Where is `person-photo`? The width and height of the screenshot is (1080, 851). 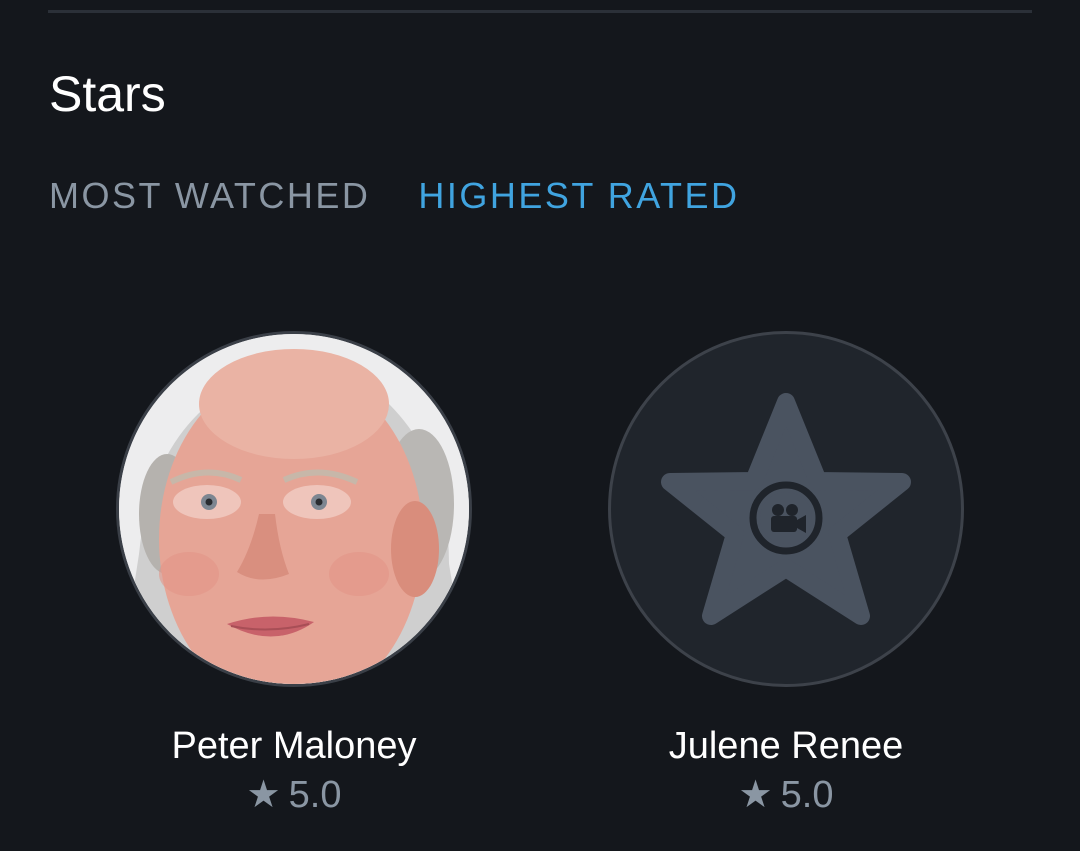
person-photo is located at coordinates (294, 509).